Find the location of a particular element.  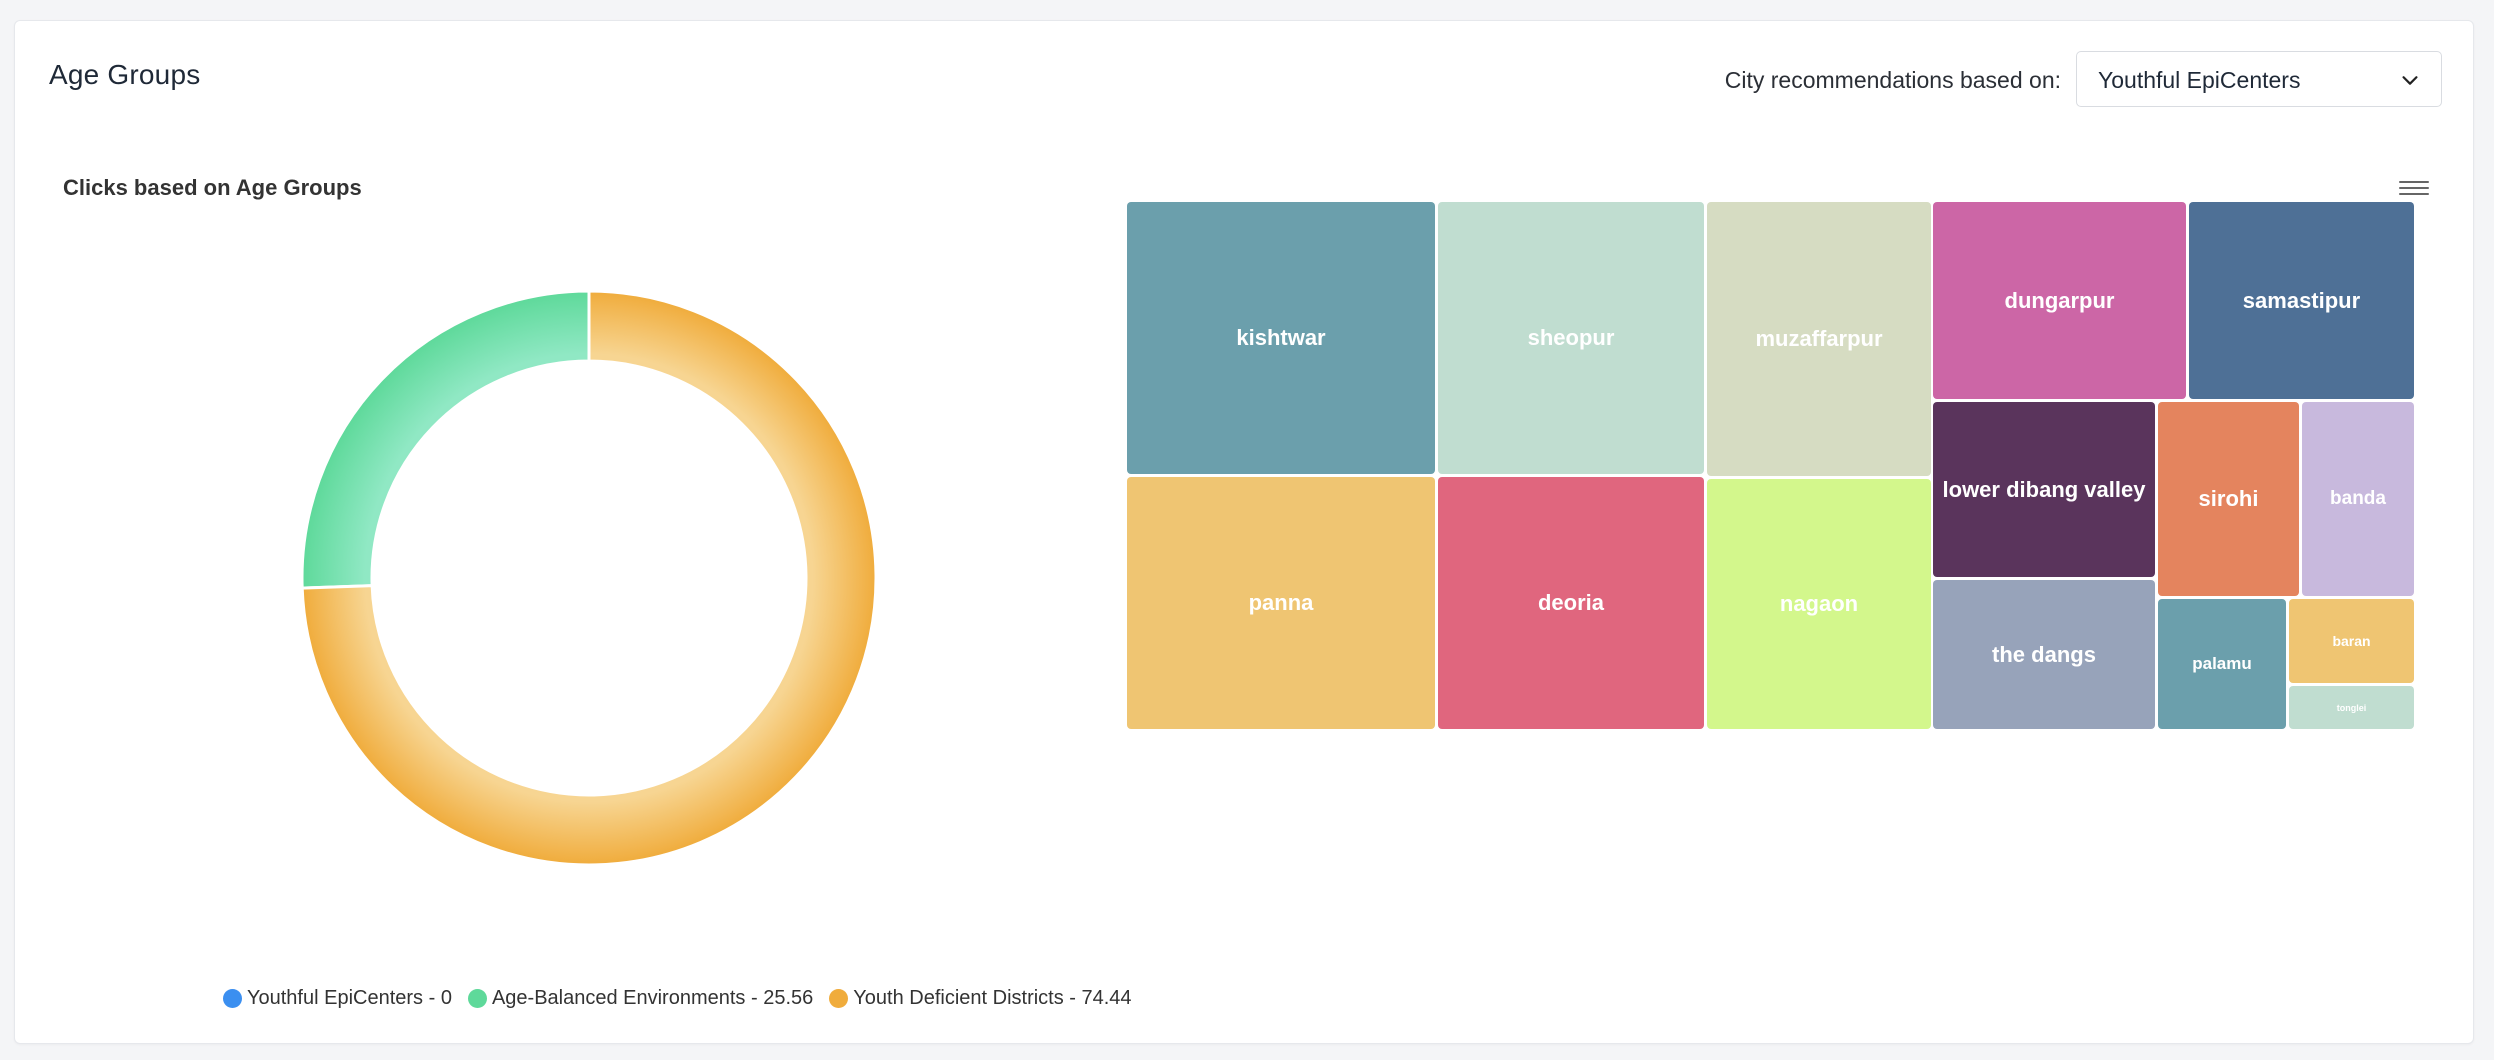

treemap-label-palamu: palamu is located at coordinates (2222, 663).